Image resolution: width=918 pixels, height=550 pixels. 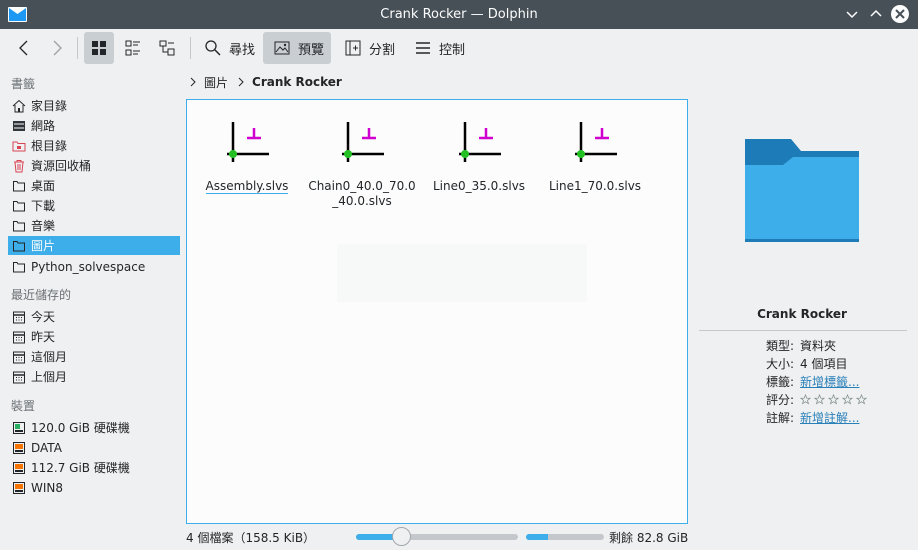 What do you see at coordinates (88, 266) in the screenshot?
I see `sidebar-item-label: Python_solvespace` at bounding box center [88, 266].